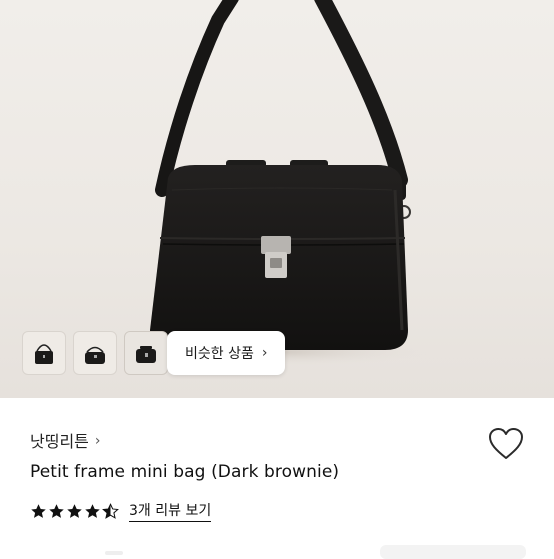  I want to click on thumbnail-strip, so click(95, 353).